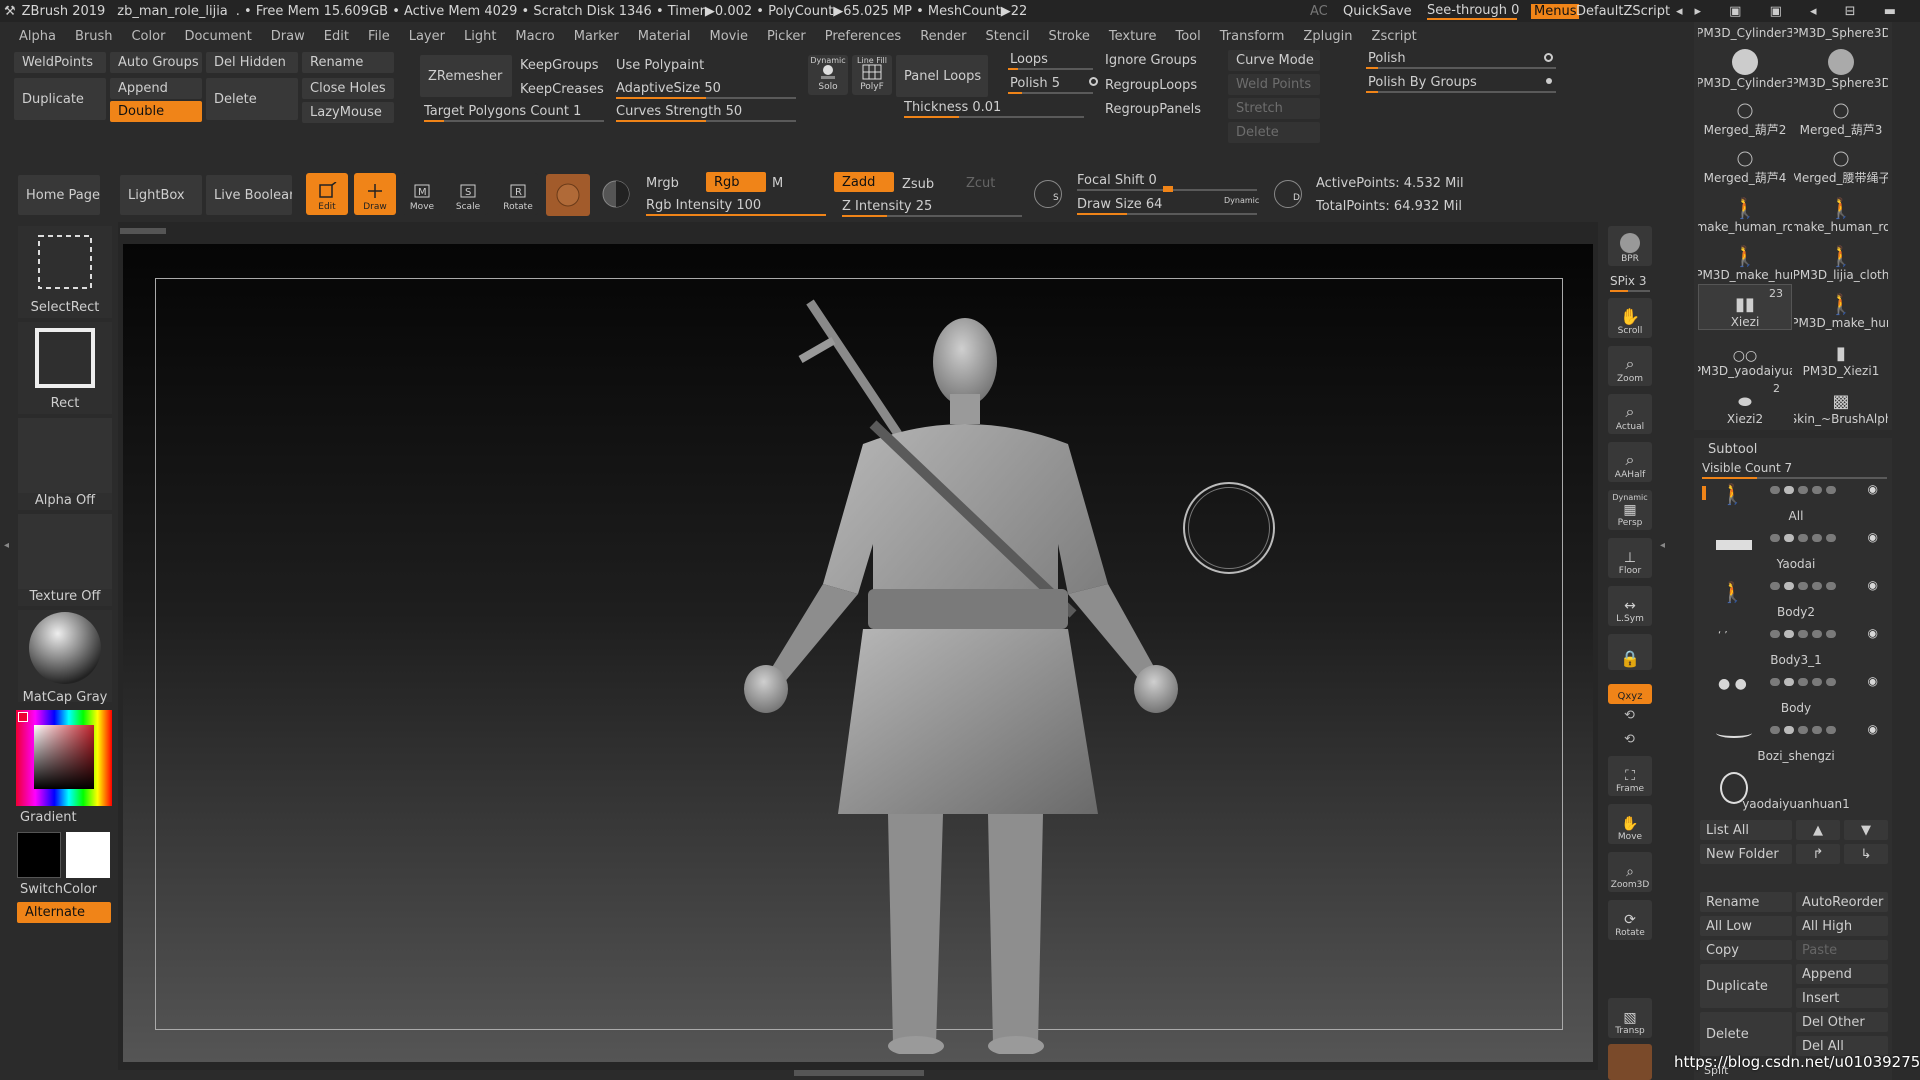 The width and height of the screenshot is (1920, 1080). I want to click on subtool-delete-button: Delete, so click(1746, 1034).